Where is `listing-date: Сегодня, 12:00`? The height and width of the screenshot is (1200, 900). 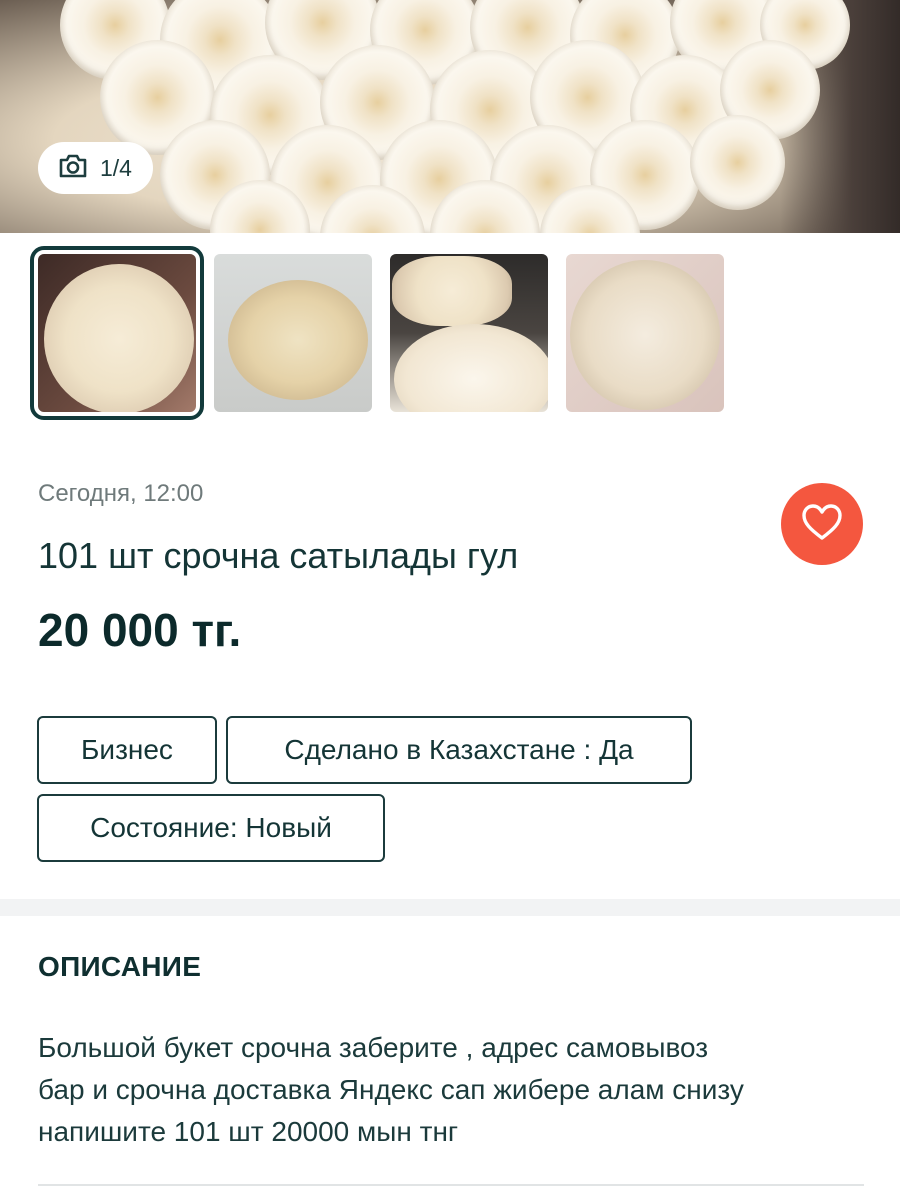
listing-date: Сегодня, 12:00 is located at coordinates (121, 493).